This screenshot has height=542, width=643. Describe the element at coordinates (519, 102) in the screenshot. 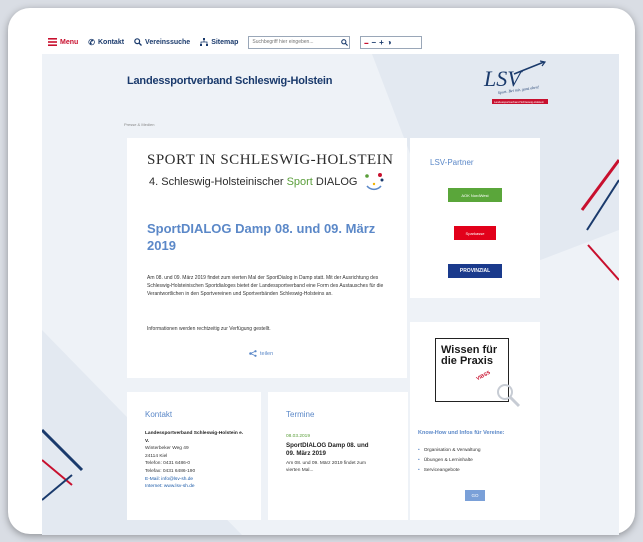

I see `logo-subtext: Landessportverband Schleswig-Holstein` at that location.